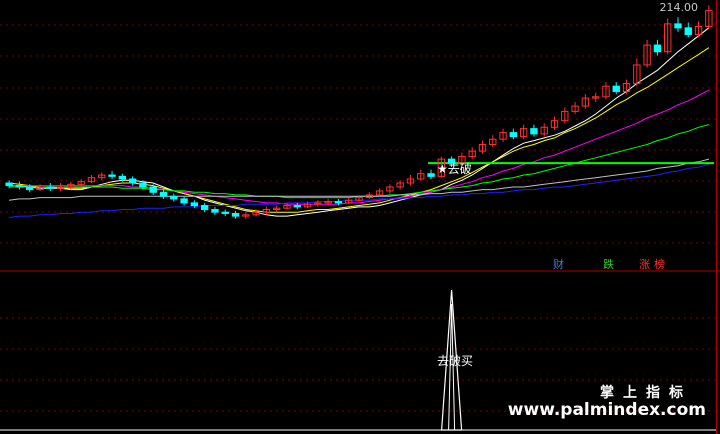 The height and width of the screenshot is (434, 720). Describe the element at coordinates (455, 361) in the screenshot. I see `indicator-label: 去破买` at that location.